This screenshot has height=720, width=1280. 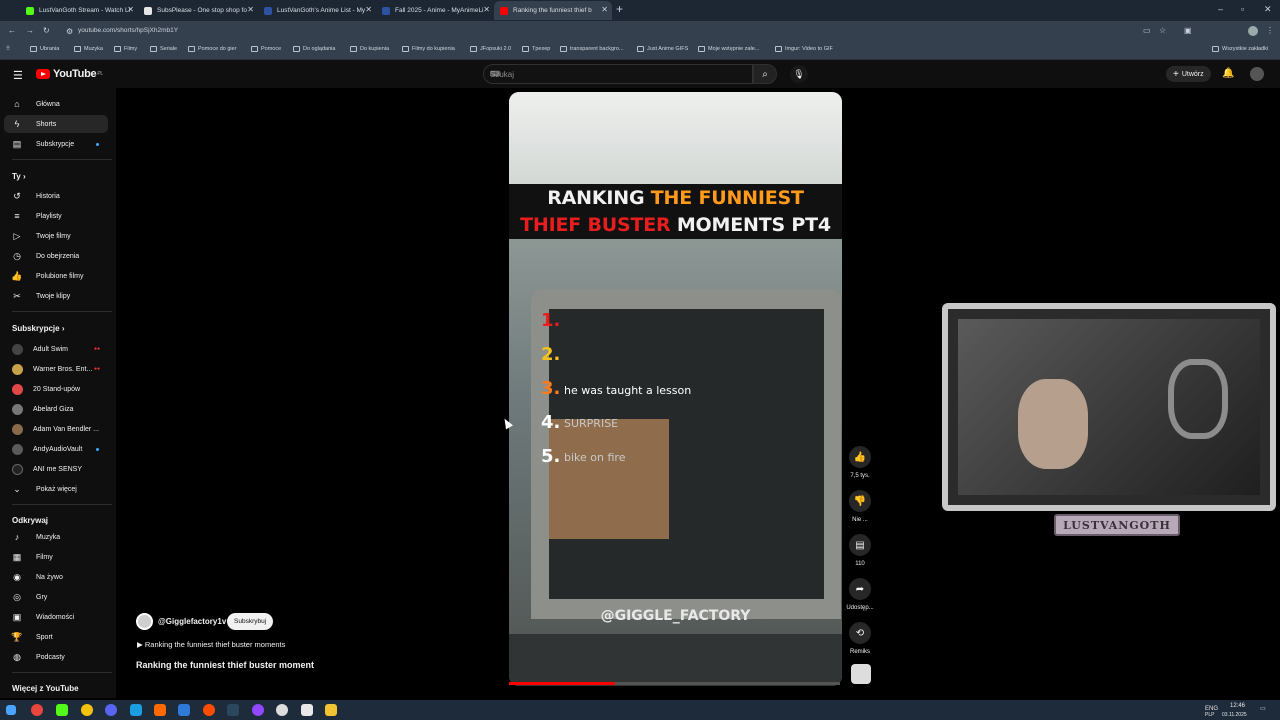 I want to click on notification-center-icon: ▭, so click(x=1263, y=708).